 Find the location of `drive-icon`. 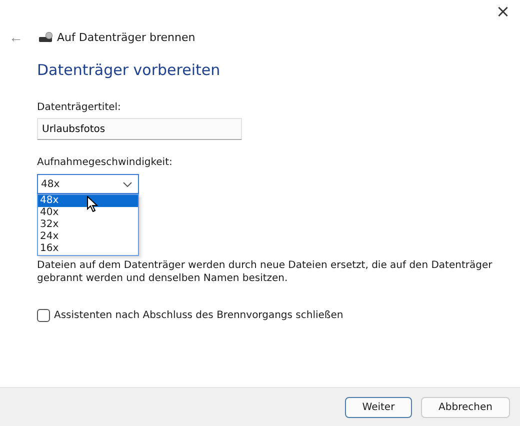

drive-icon is located at coordinates (46, 37).